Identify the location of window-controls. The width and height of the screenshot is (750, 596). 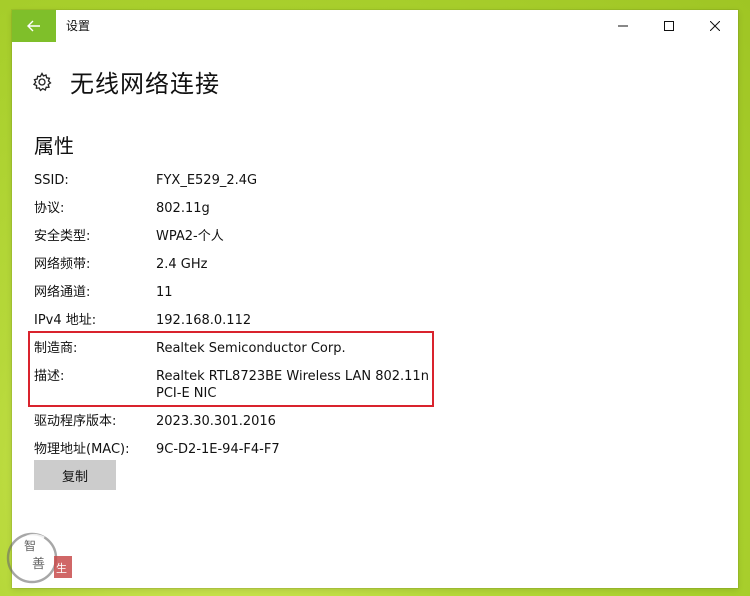
(669, 26).